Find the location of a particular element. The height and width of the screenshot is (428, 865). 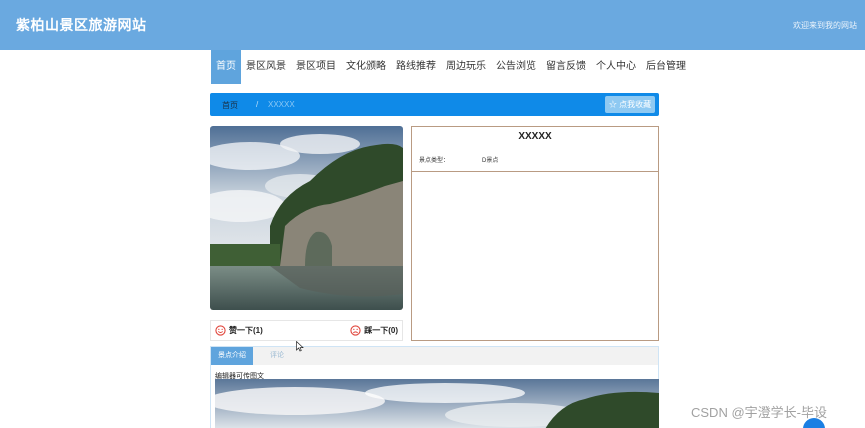

detail-title: XXXXX is located at coordinates (535, 136).